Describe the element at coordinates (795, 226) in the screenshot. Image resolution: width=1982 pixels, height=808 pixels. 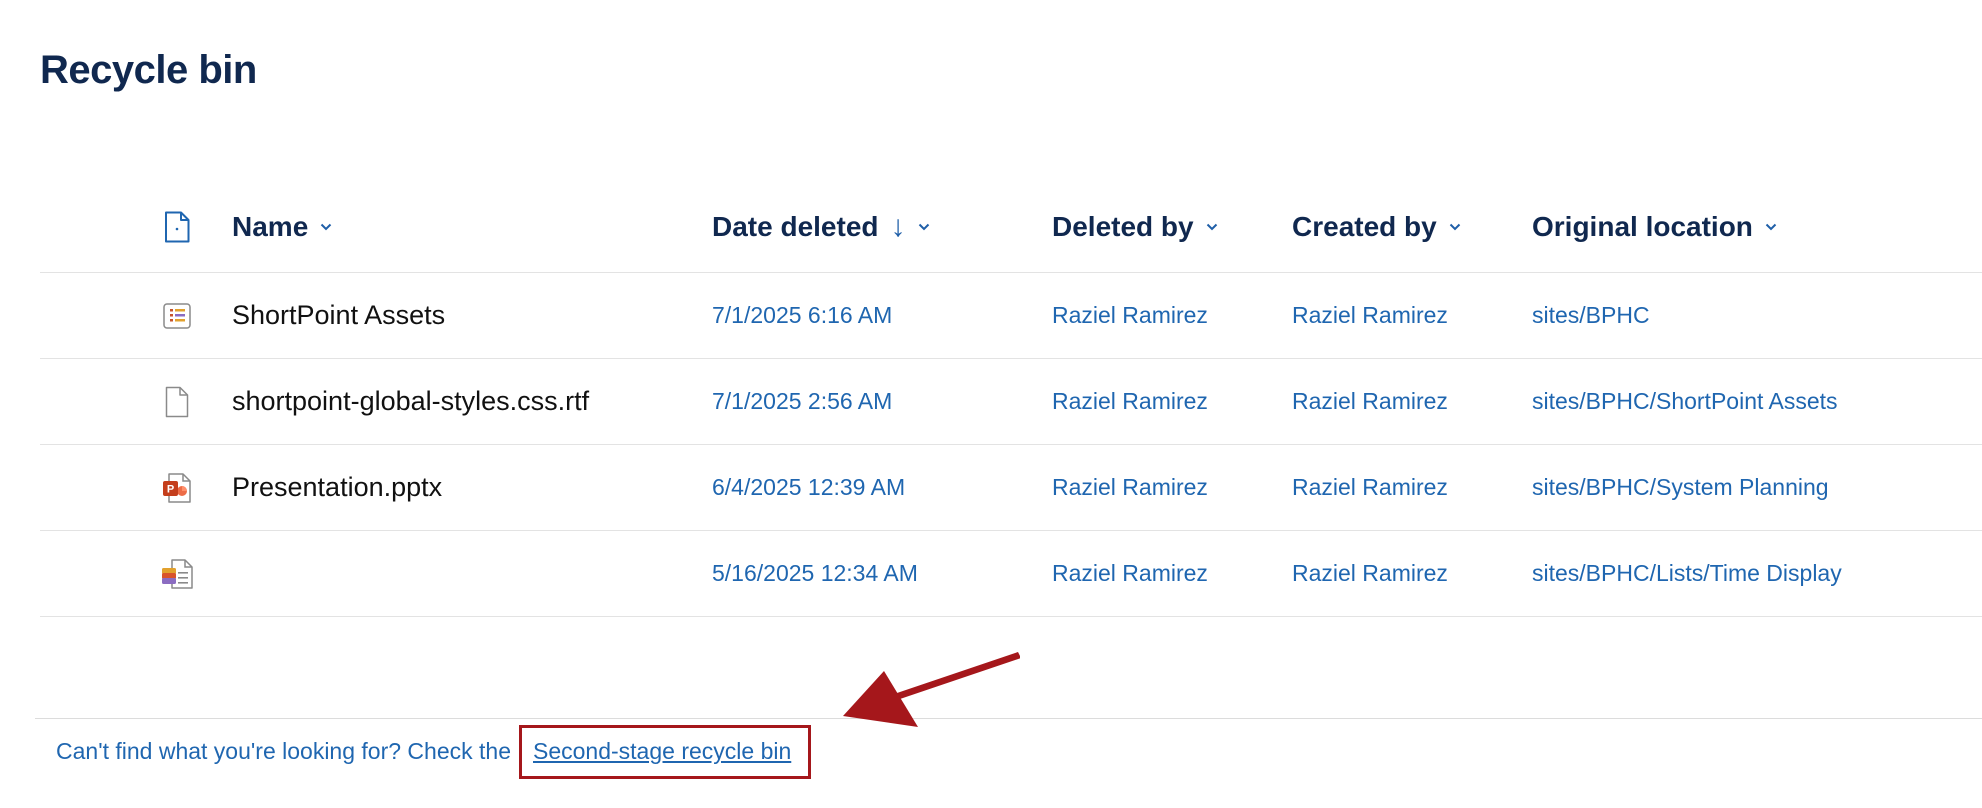
I see `column-header-date-deleted-label: Date deleted` at that location.